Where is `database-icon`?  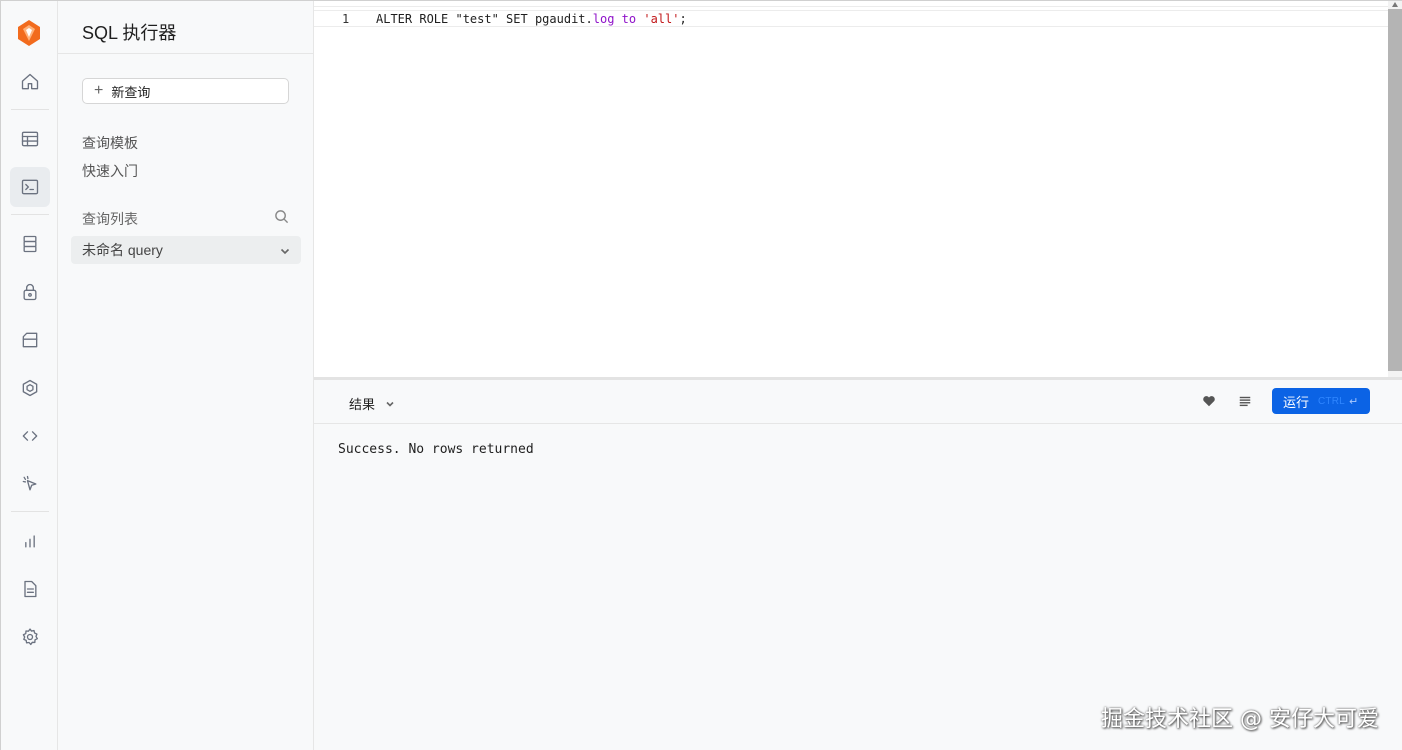 database-icon is located at coordinates (30, 244).